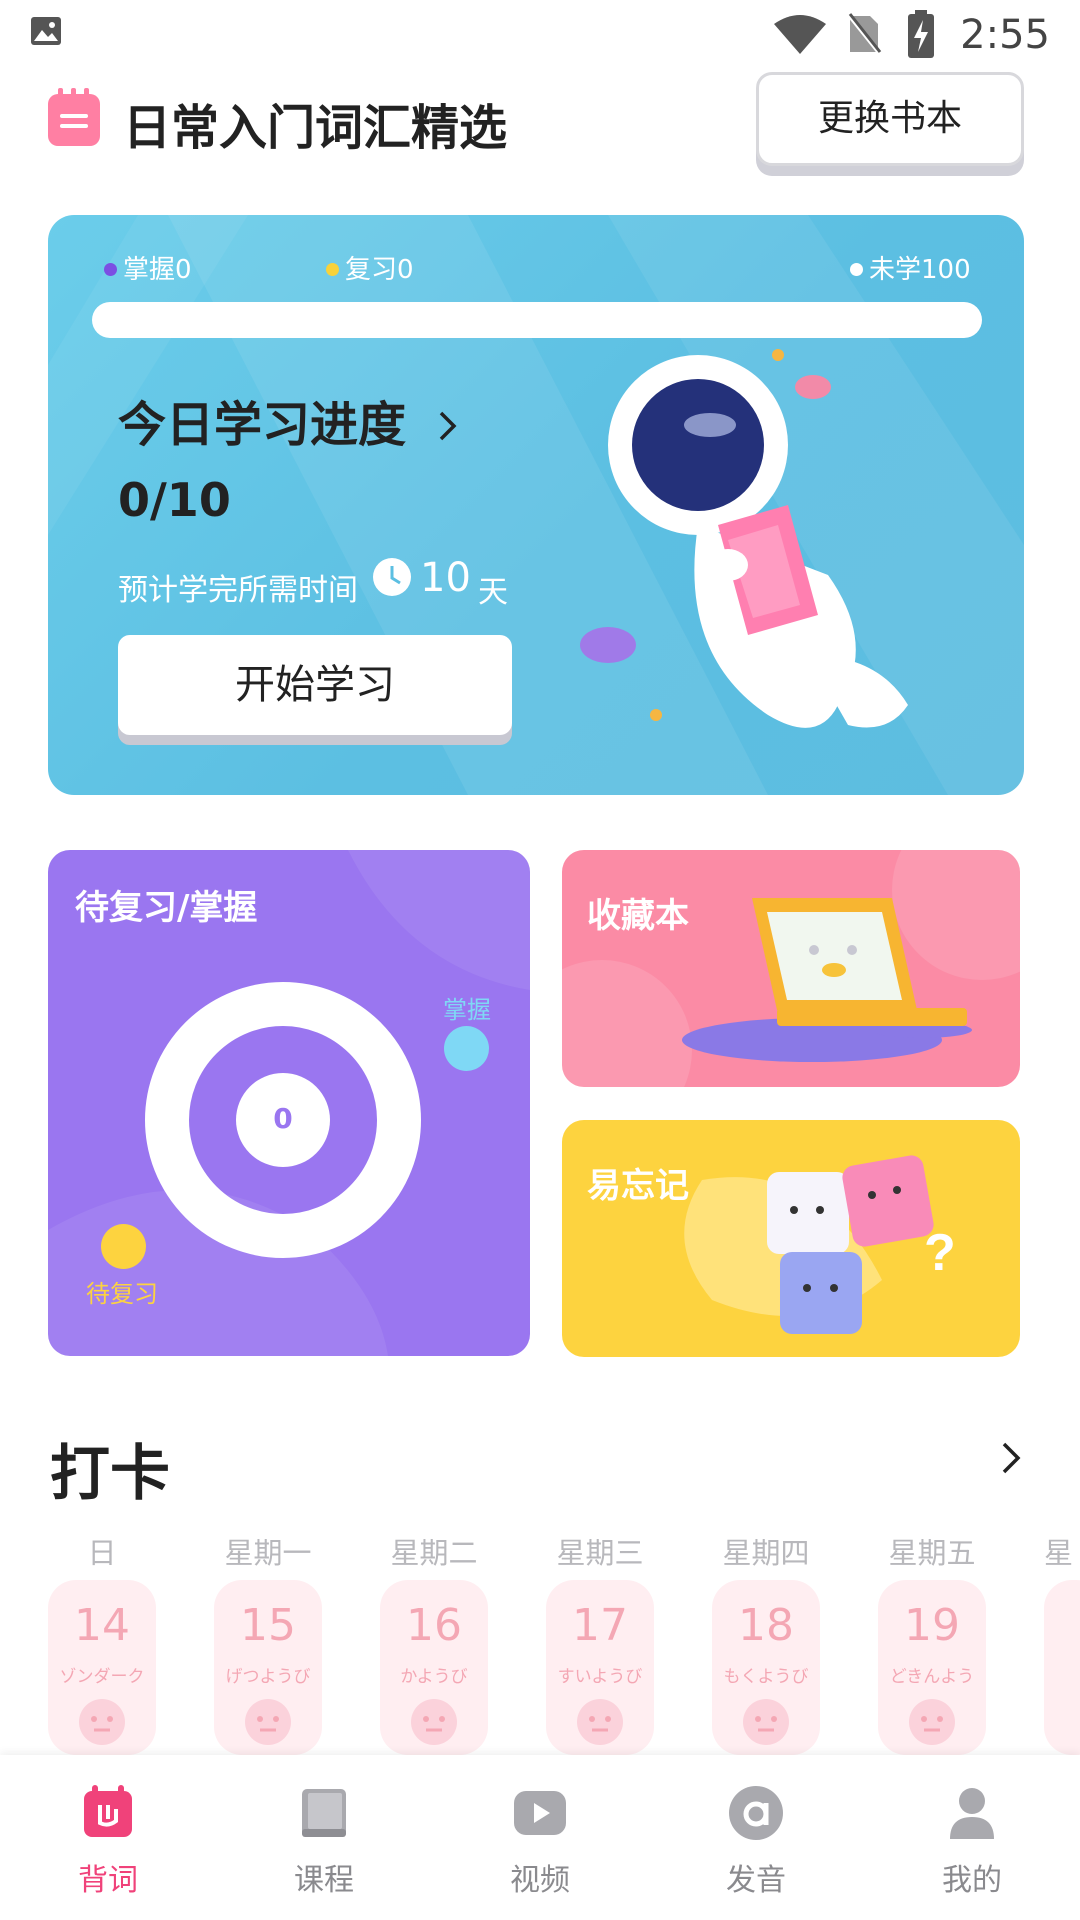  Describe the element at coordinates (46, 31) in the screenshot. I see `image-notification-icon` at that location.